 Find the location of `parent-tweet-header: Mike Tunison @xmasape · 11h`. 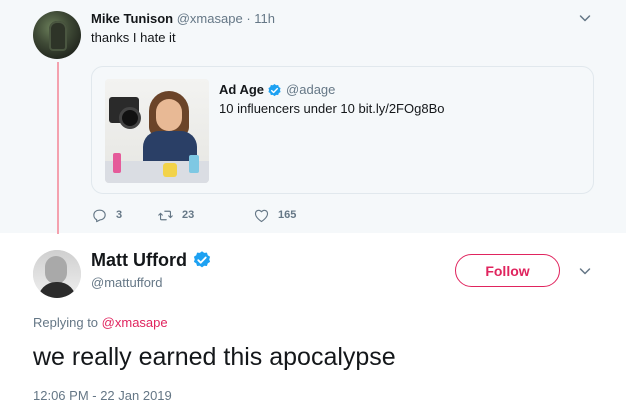

parent-tweet-header: Mike Tunison @xmasape · 11h is located at coordinates (183, 19).